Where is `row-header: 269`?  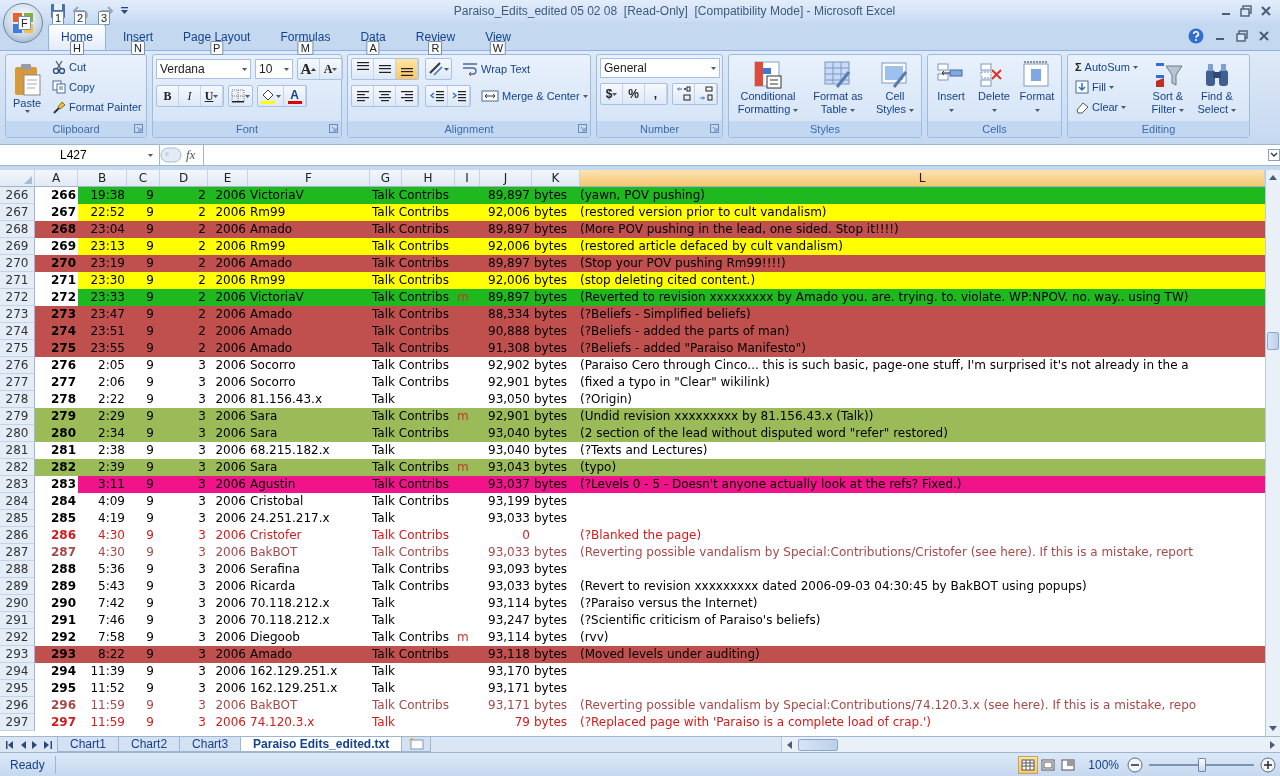
row-header: 269 is located at coordinates (17, 246).